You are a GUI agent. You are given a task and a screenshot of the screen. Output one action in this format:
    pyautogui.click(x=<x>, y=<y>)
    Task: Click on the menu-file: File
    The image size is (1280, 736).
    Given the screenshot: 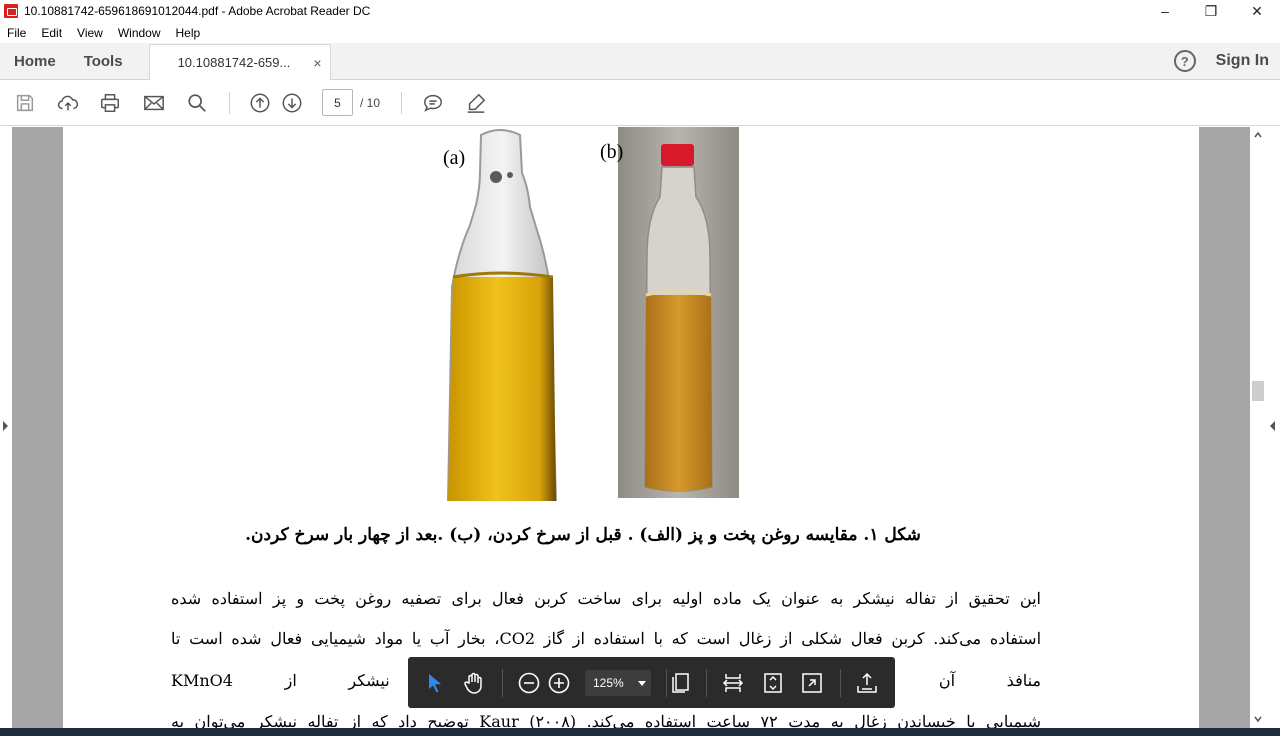 What is the action you would take?
    pyautogui.click(x=17, y=33)
    